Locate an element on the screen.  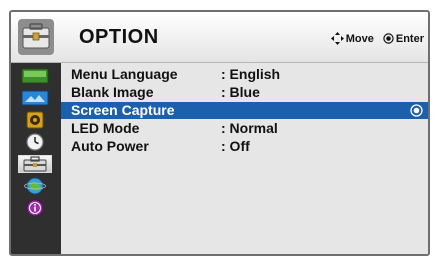
sidebar-item-info is located at coordinates (35, 208).